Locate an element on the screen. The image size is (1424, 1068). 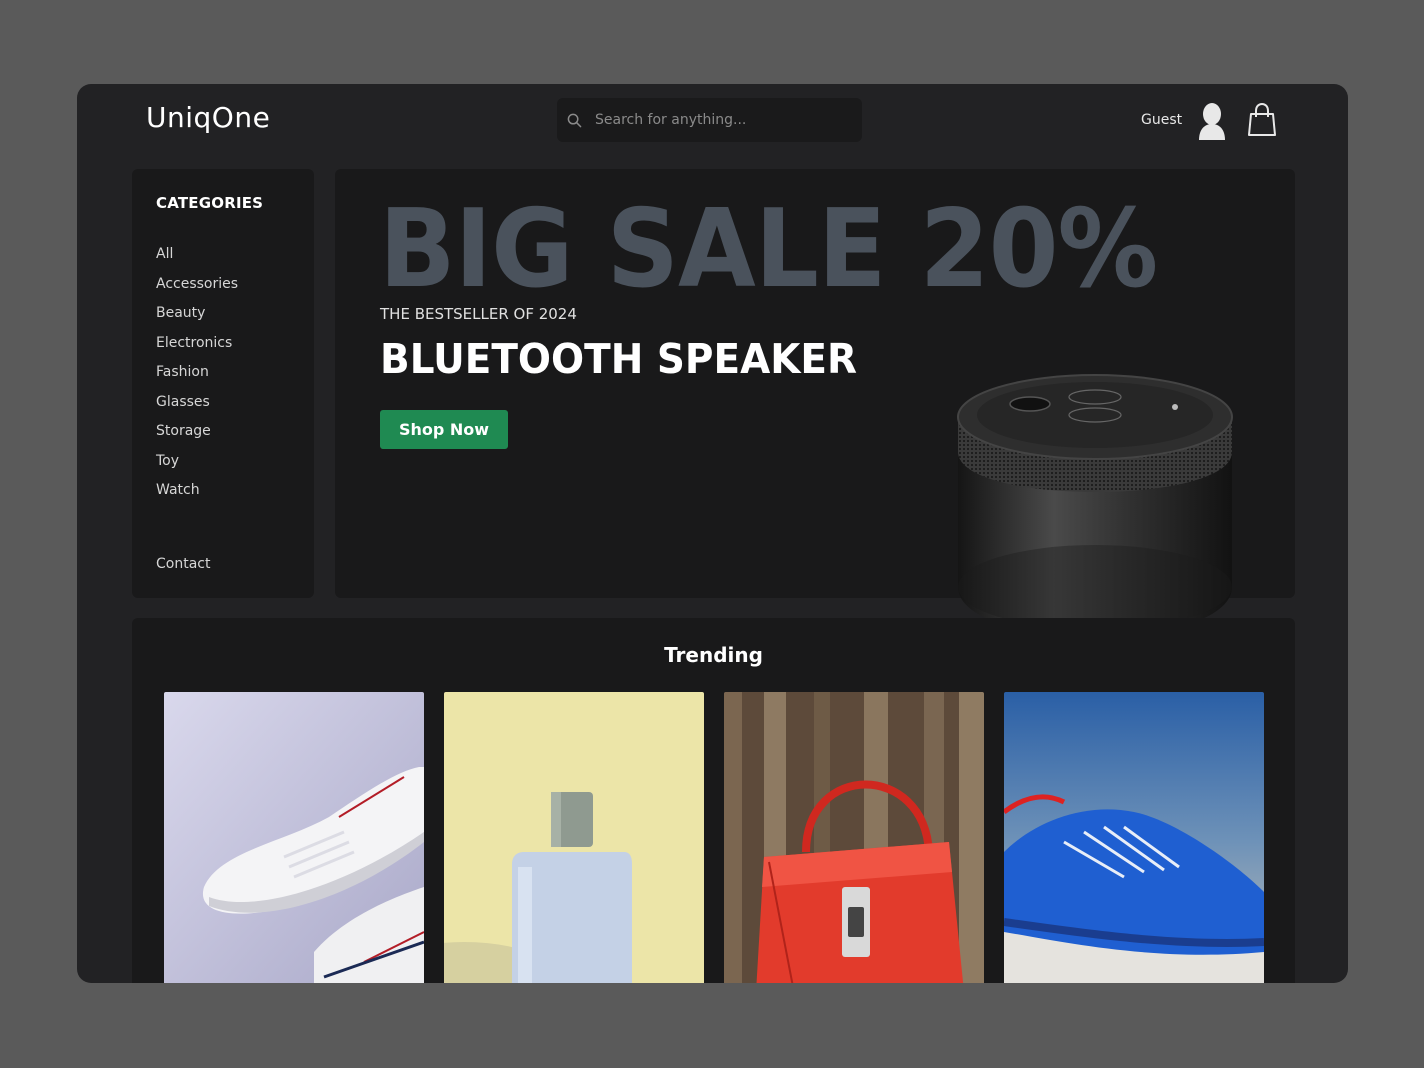
search-input is located at coordinates (725, 120).